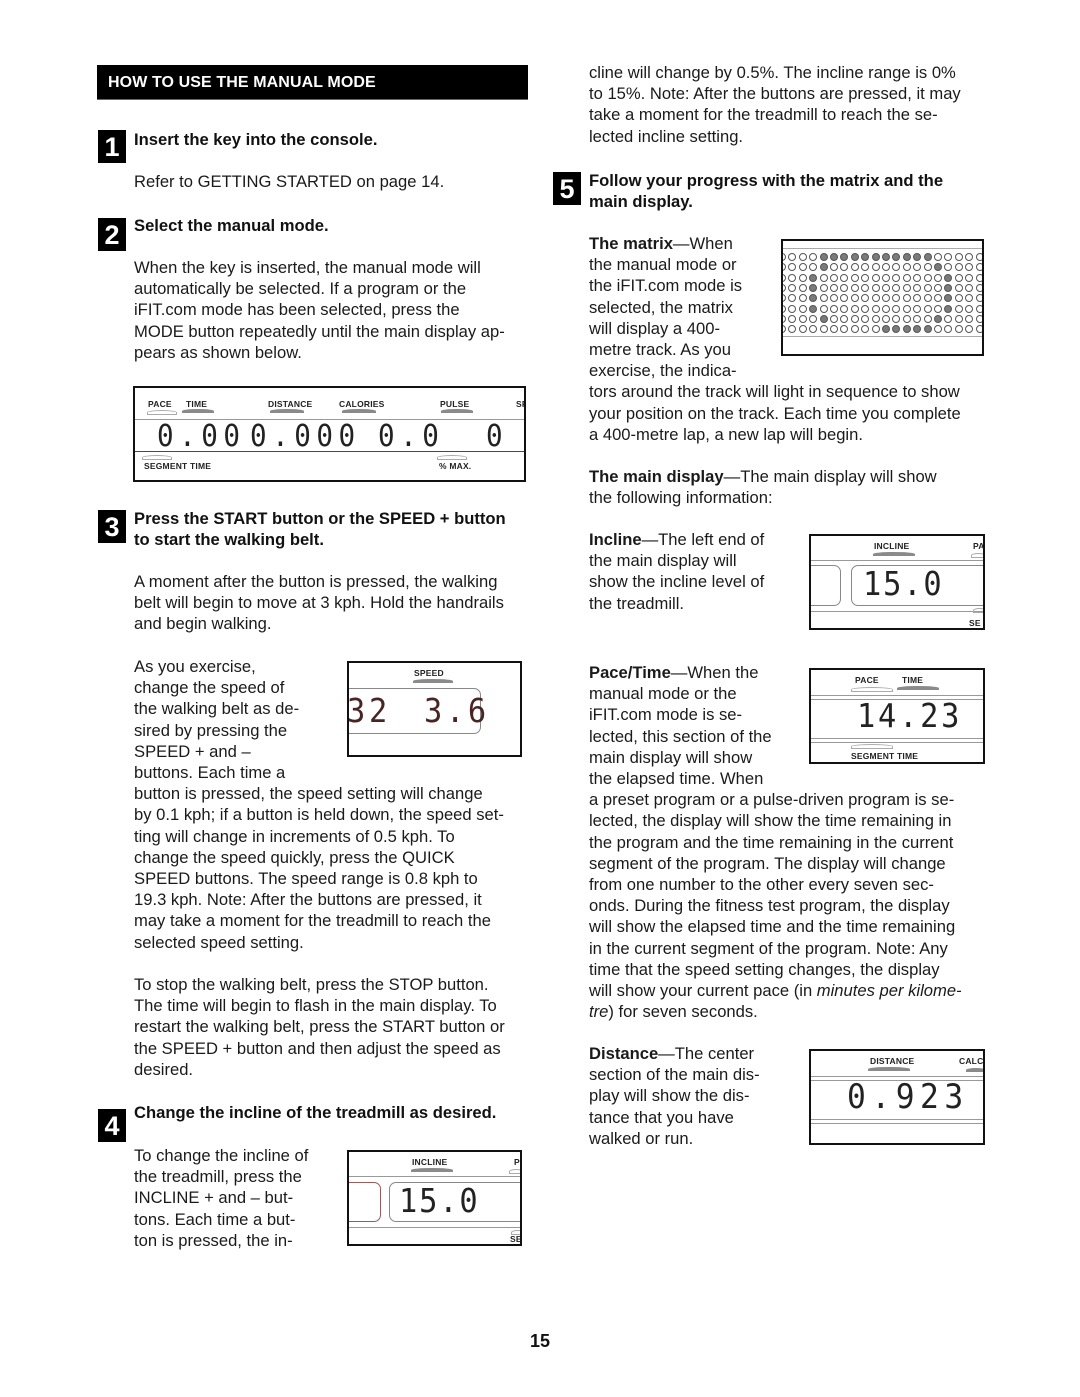 The image size is (1080, 1397). Describe the element at coordinates (164, 1069) in the screenshot. I see `text-line: desired.` at that location.